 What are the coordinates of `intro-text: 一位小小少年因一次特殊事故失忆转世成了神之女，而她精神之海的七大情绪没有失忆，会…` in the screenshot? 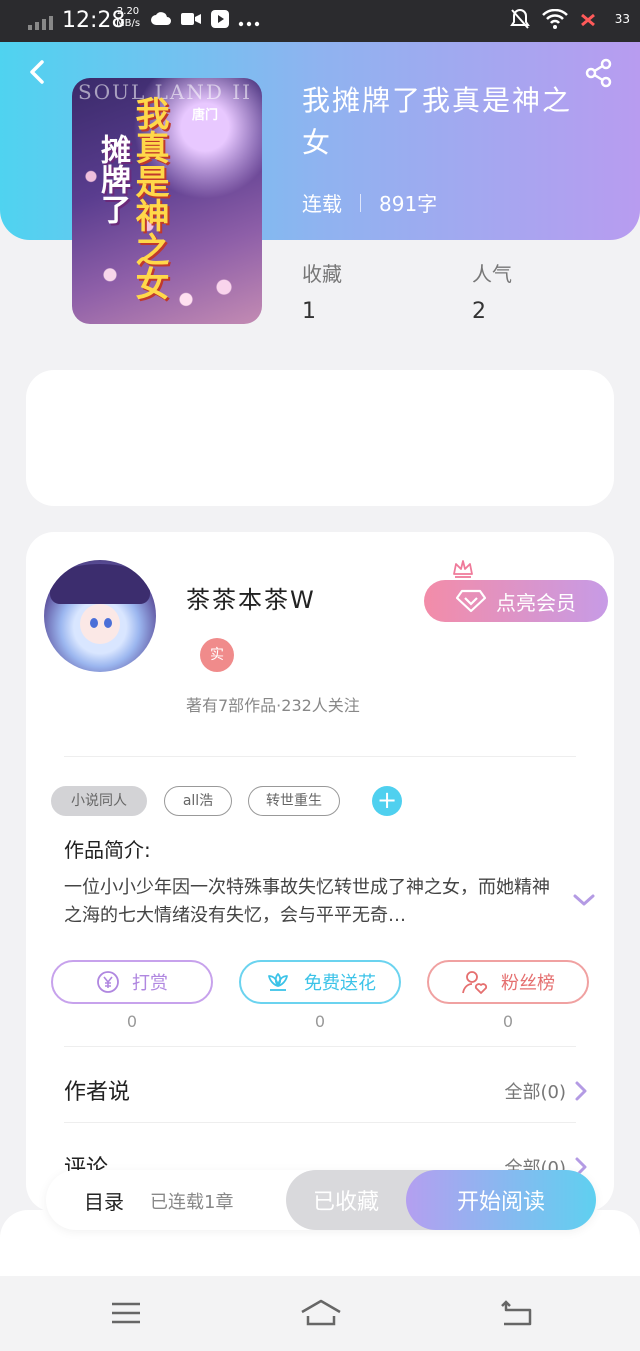 It's located at (307, 901).